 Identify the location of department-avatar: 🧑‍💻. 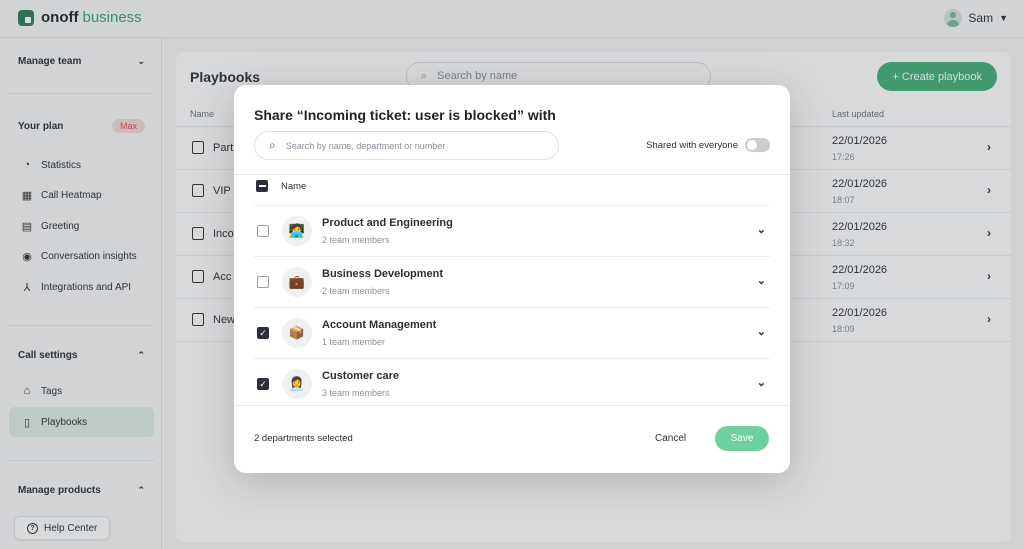
(297, 231).